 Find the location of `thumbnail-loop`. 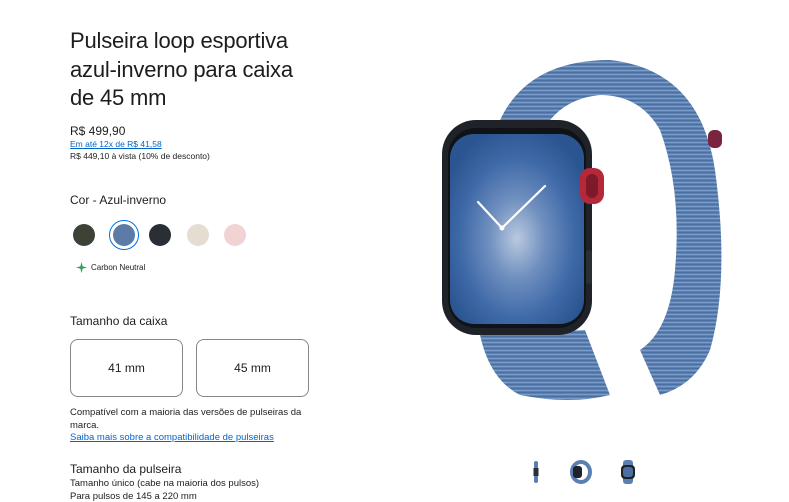

thumbnail-loop is located at coordinates (581, 472).